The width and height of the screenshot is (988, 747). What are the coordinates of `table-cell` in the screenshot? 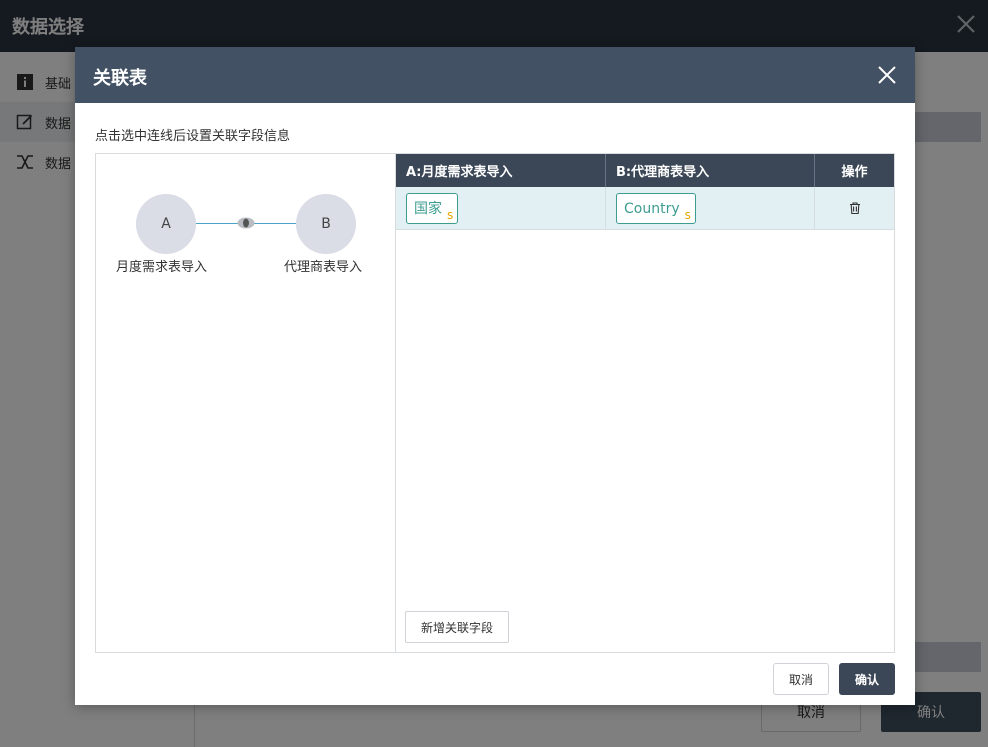 It's located at (854, 208).